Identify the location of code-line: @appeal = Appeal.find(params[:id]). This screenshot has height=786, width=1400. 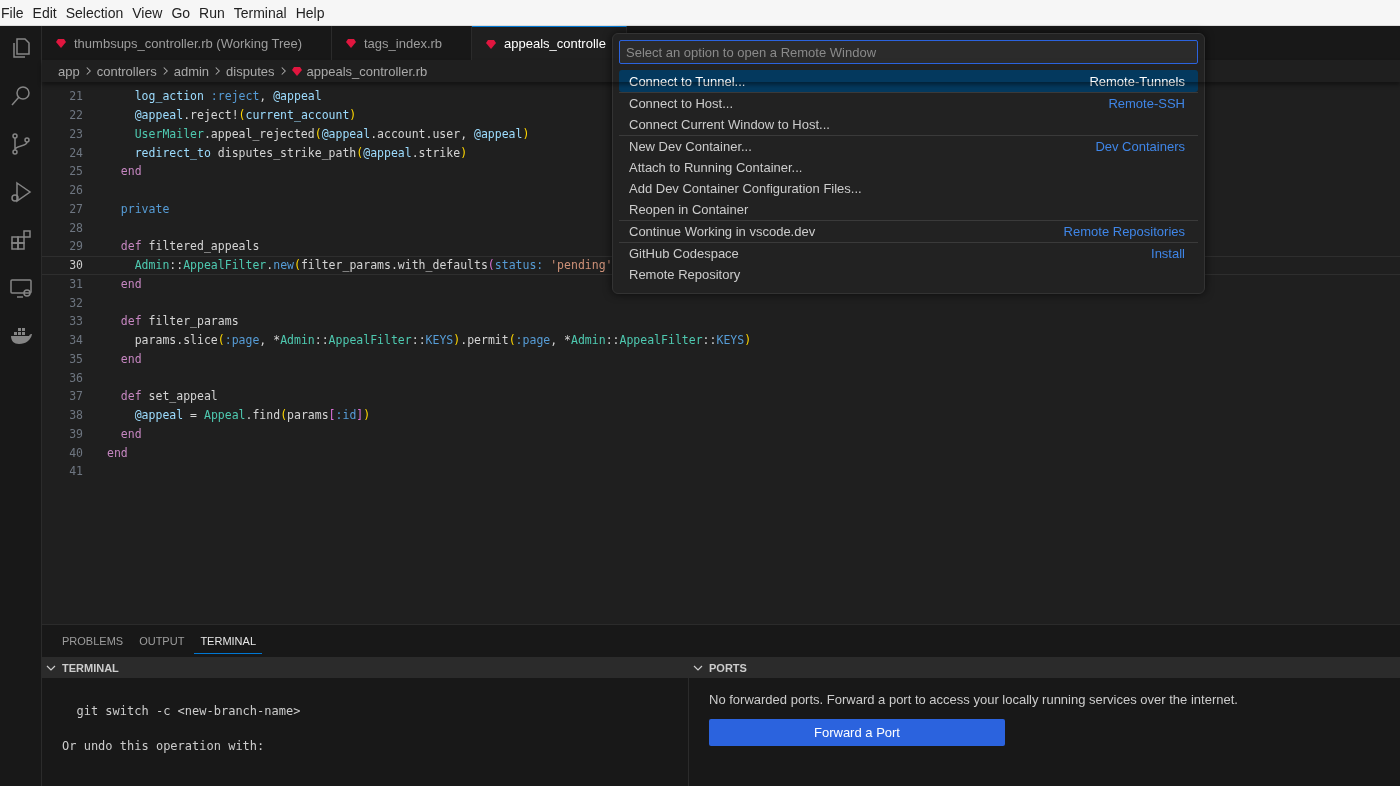
(252, 415).